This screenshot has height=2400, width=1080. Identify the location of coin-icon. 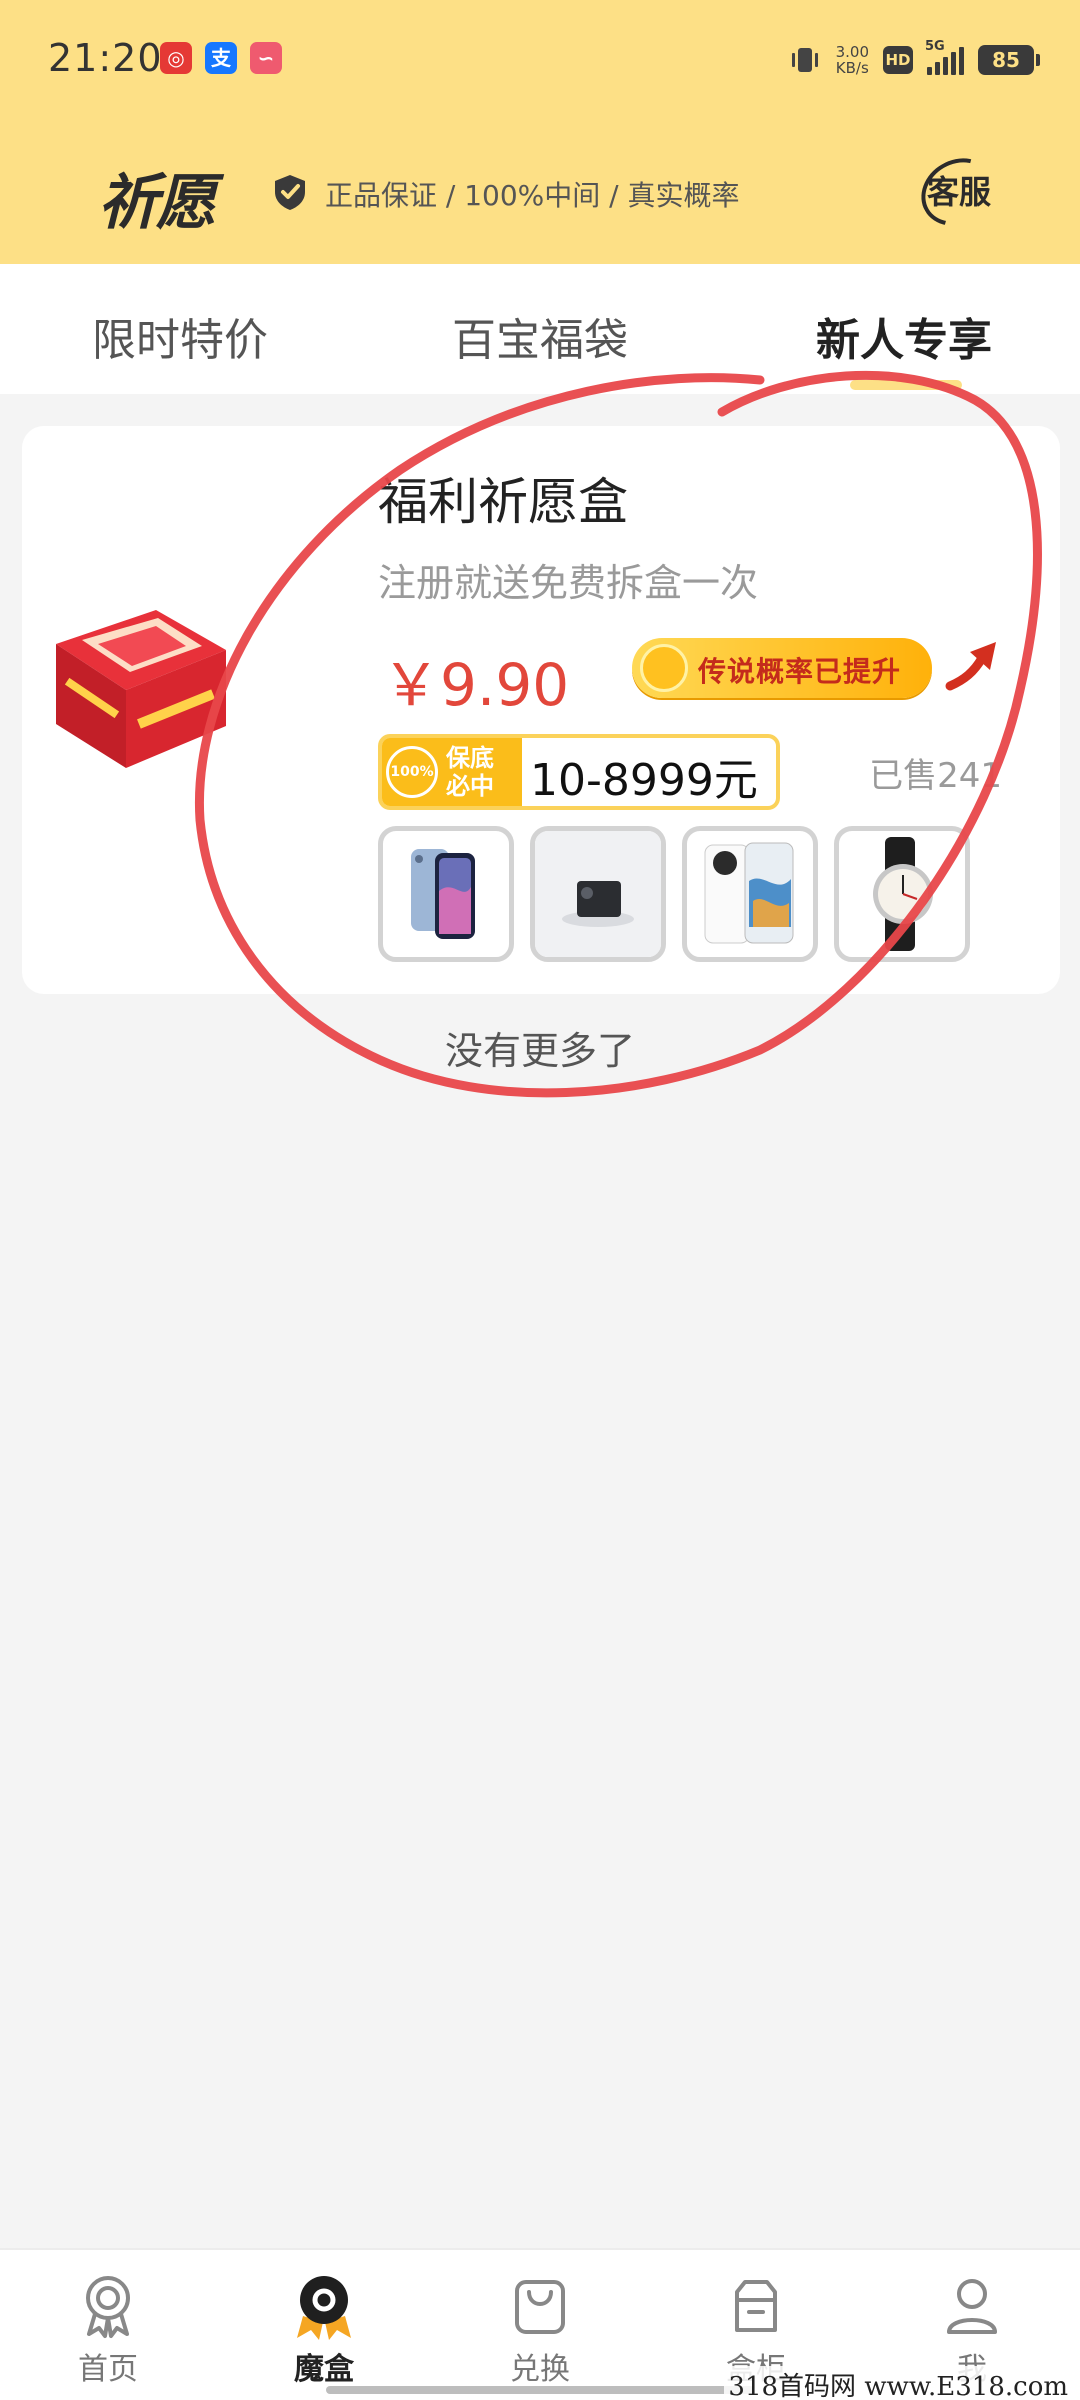
(664, 668).